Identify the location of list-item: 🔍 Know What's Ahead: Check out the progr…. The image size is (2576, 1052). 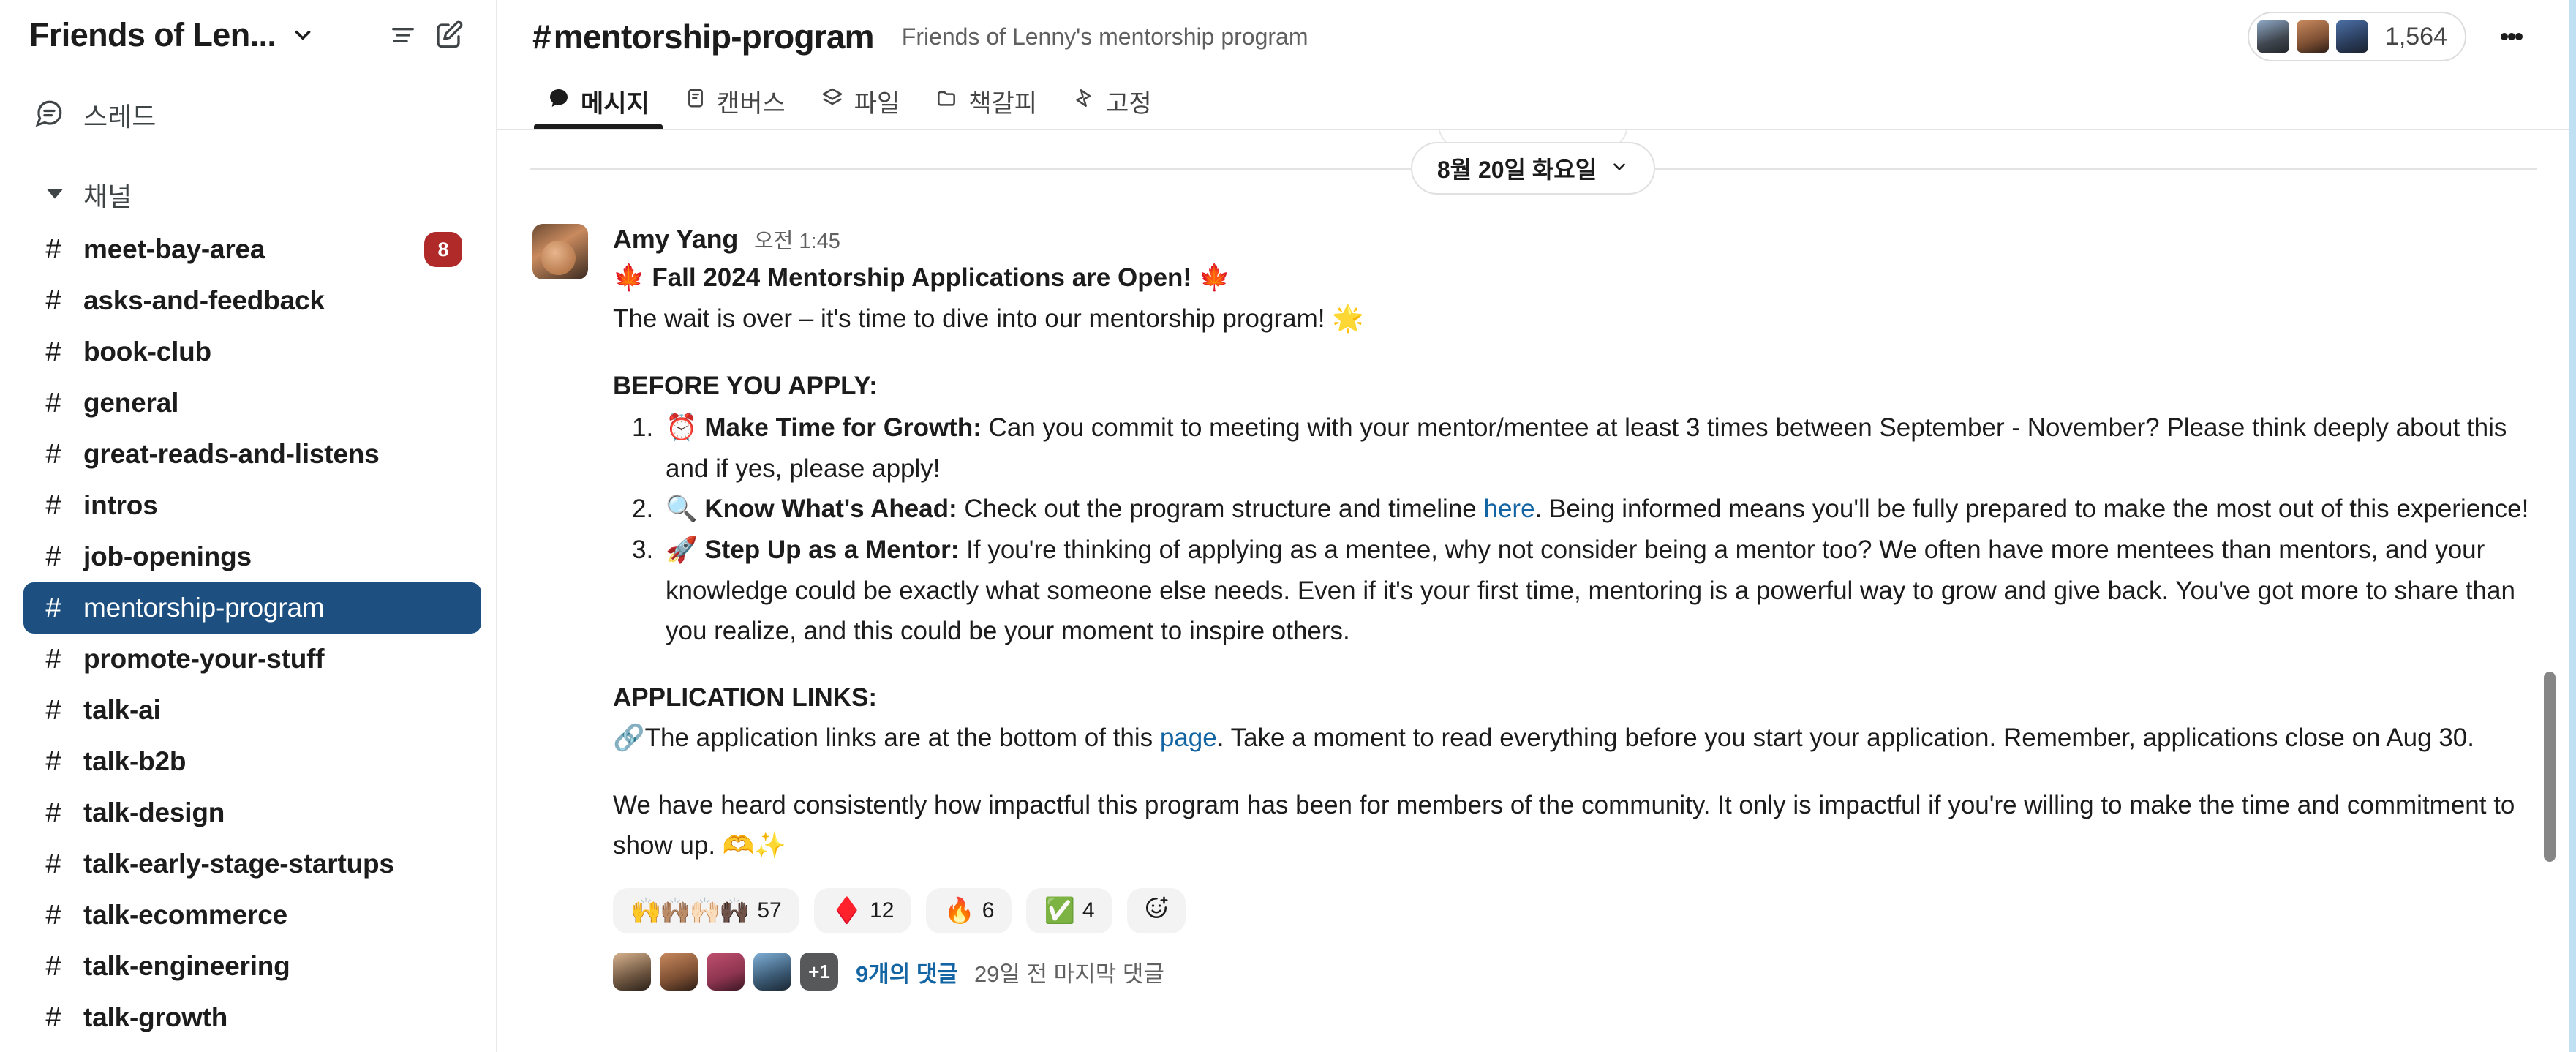
(1575, 510).